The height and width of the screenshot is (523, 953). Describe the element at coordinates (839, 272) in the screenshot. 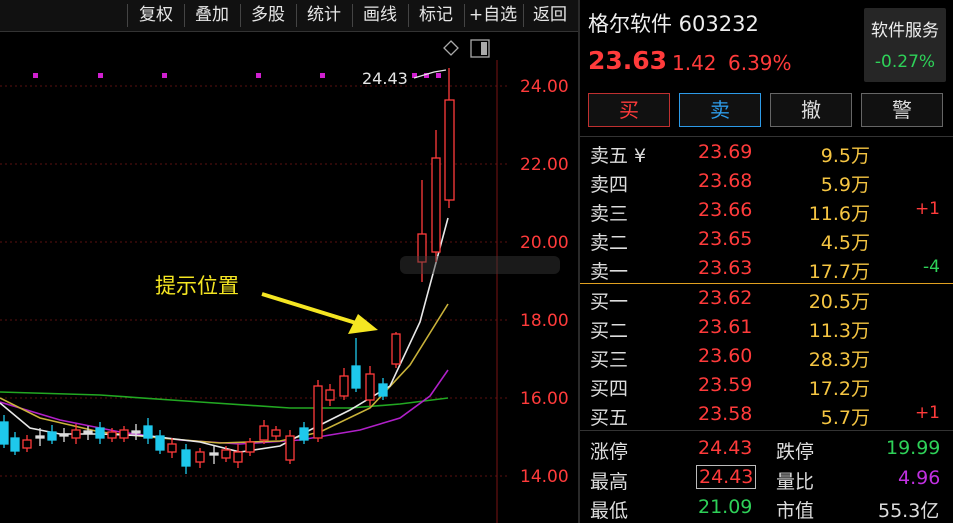

I see `ask-volume: 17.7万` at that location.